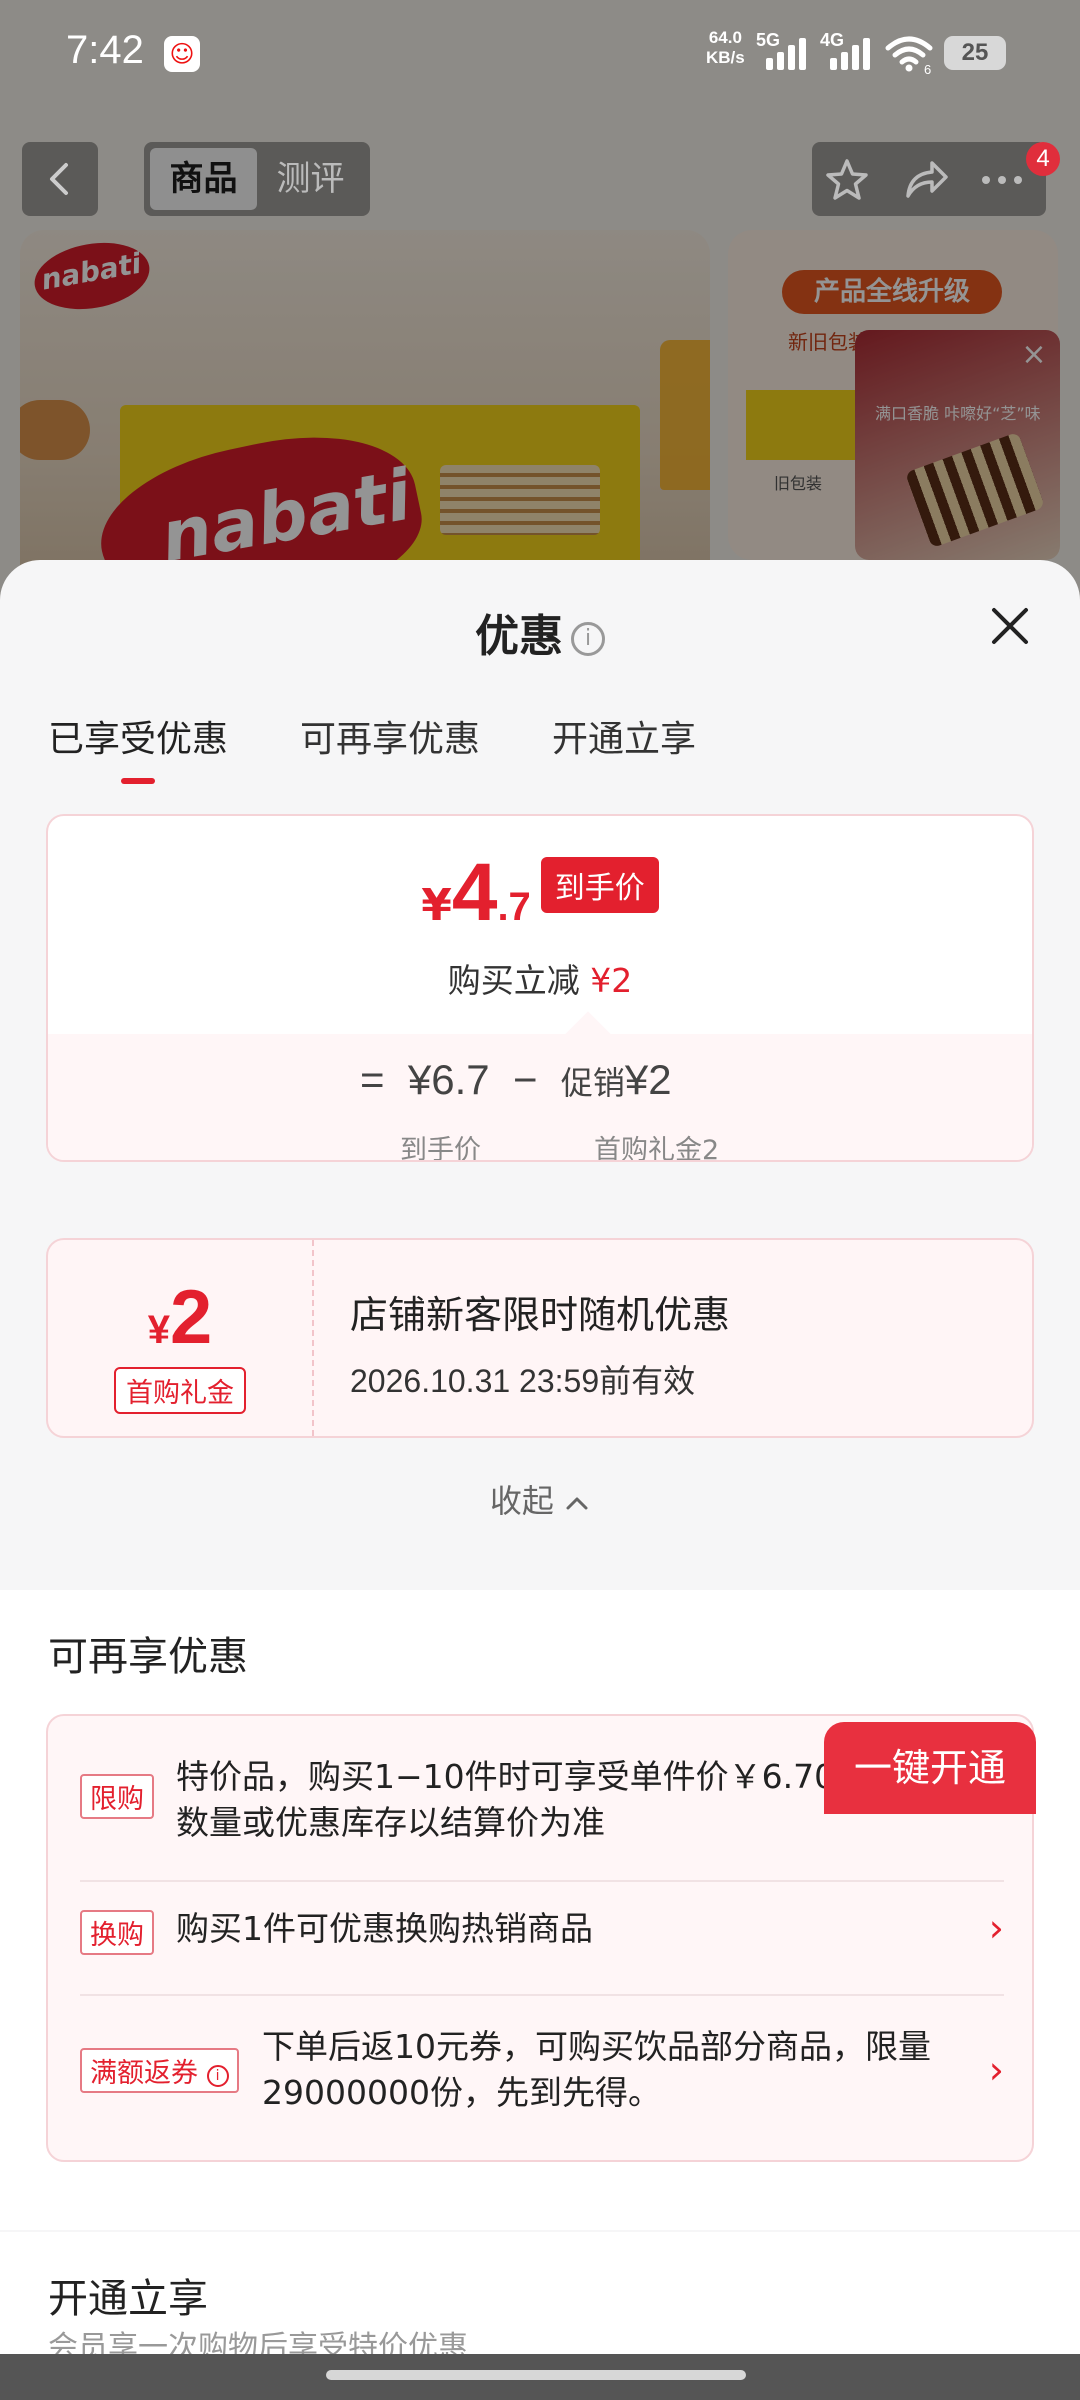  Describe the element at coordinates (909, 55) in the screenshot. I see `wifi-icon: 6` at that location.